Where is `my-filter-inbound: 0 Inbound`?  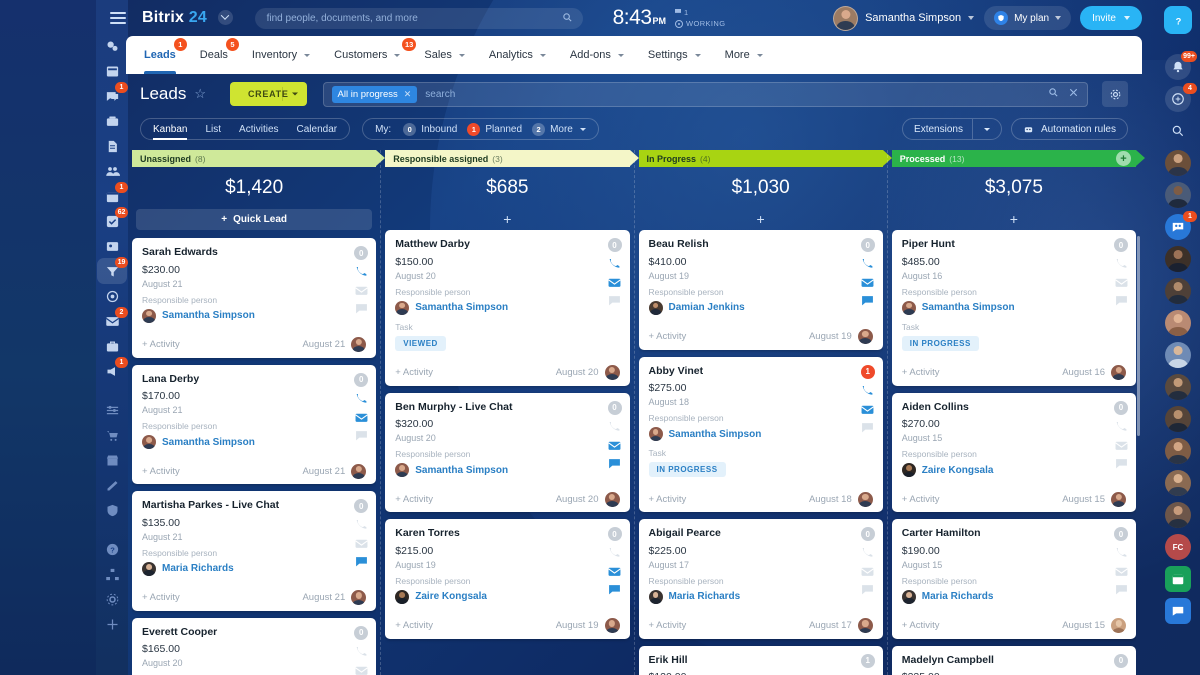
my-filter-inbound: 0 Inbound is located at coordinates (430, 129).